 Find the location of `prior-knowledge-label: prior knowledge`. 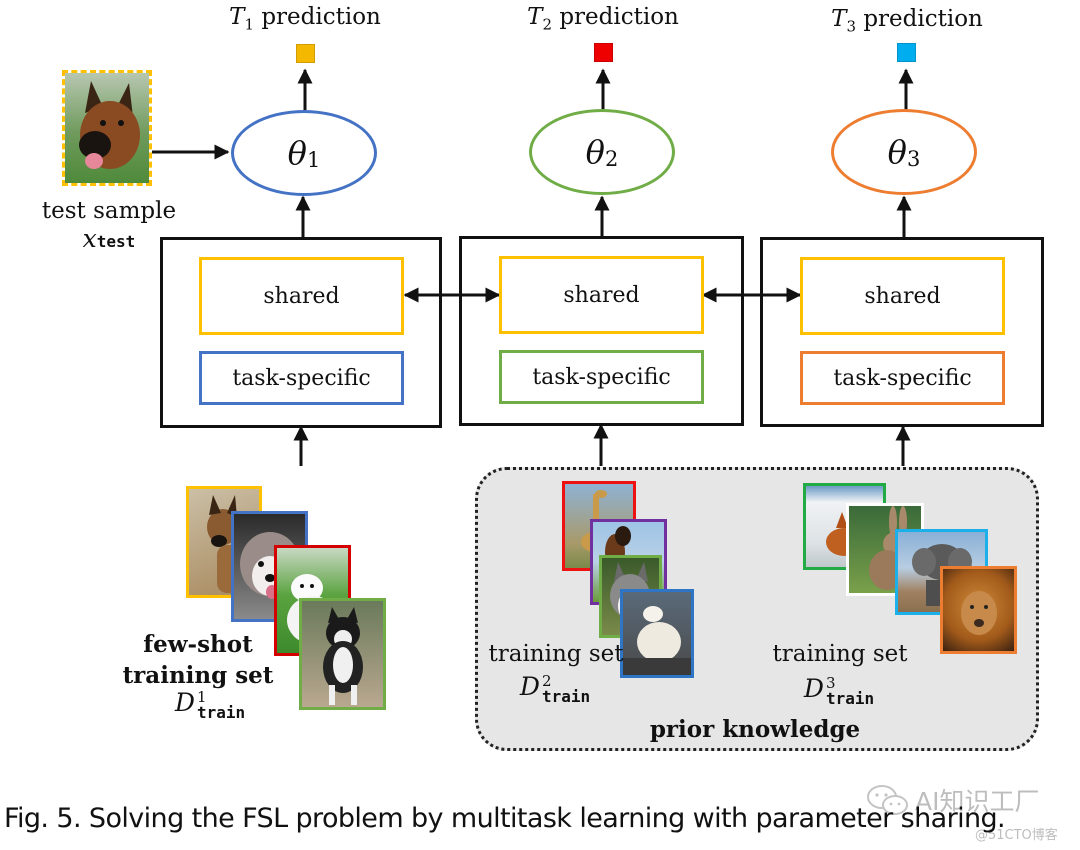

prior-knowledge-label: prior knowledge is located at coordinates (755, 729).